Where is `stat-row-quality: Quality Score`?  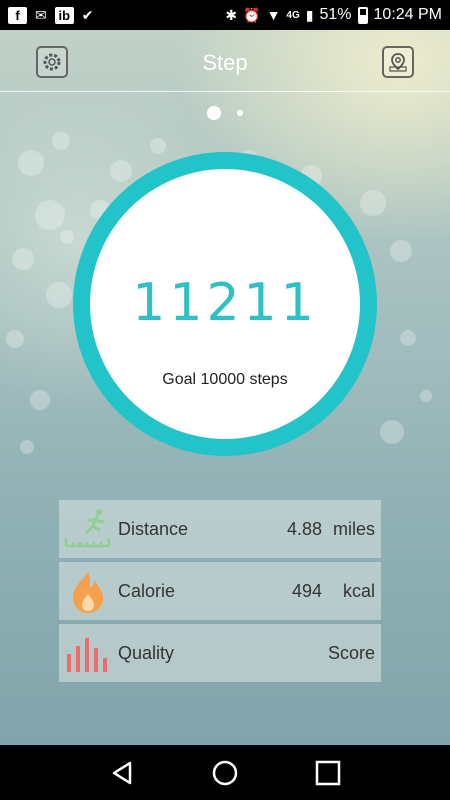 stat-row-quality: Quality Score is located at coordinates (220, 653).